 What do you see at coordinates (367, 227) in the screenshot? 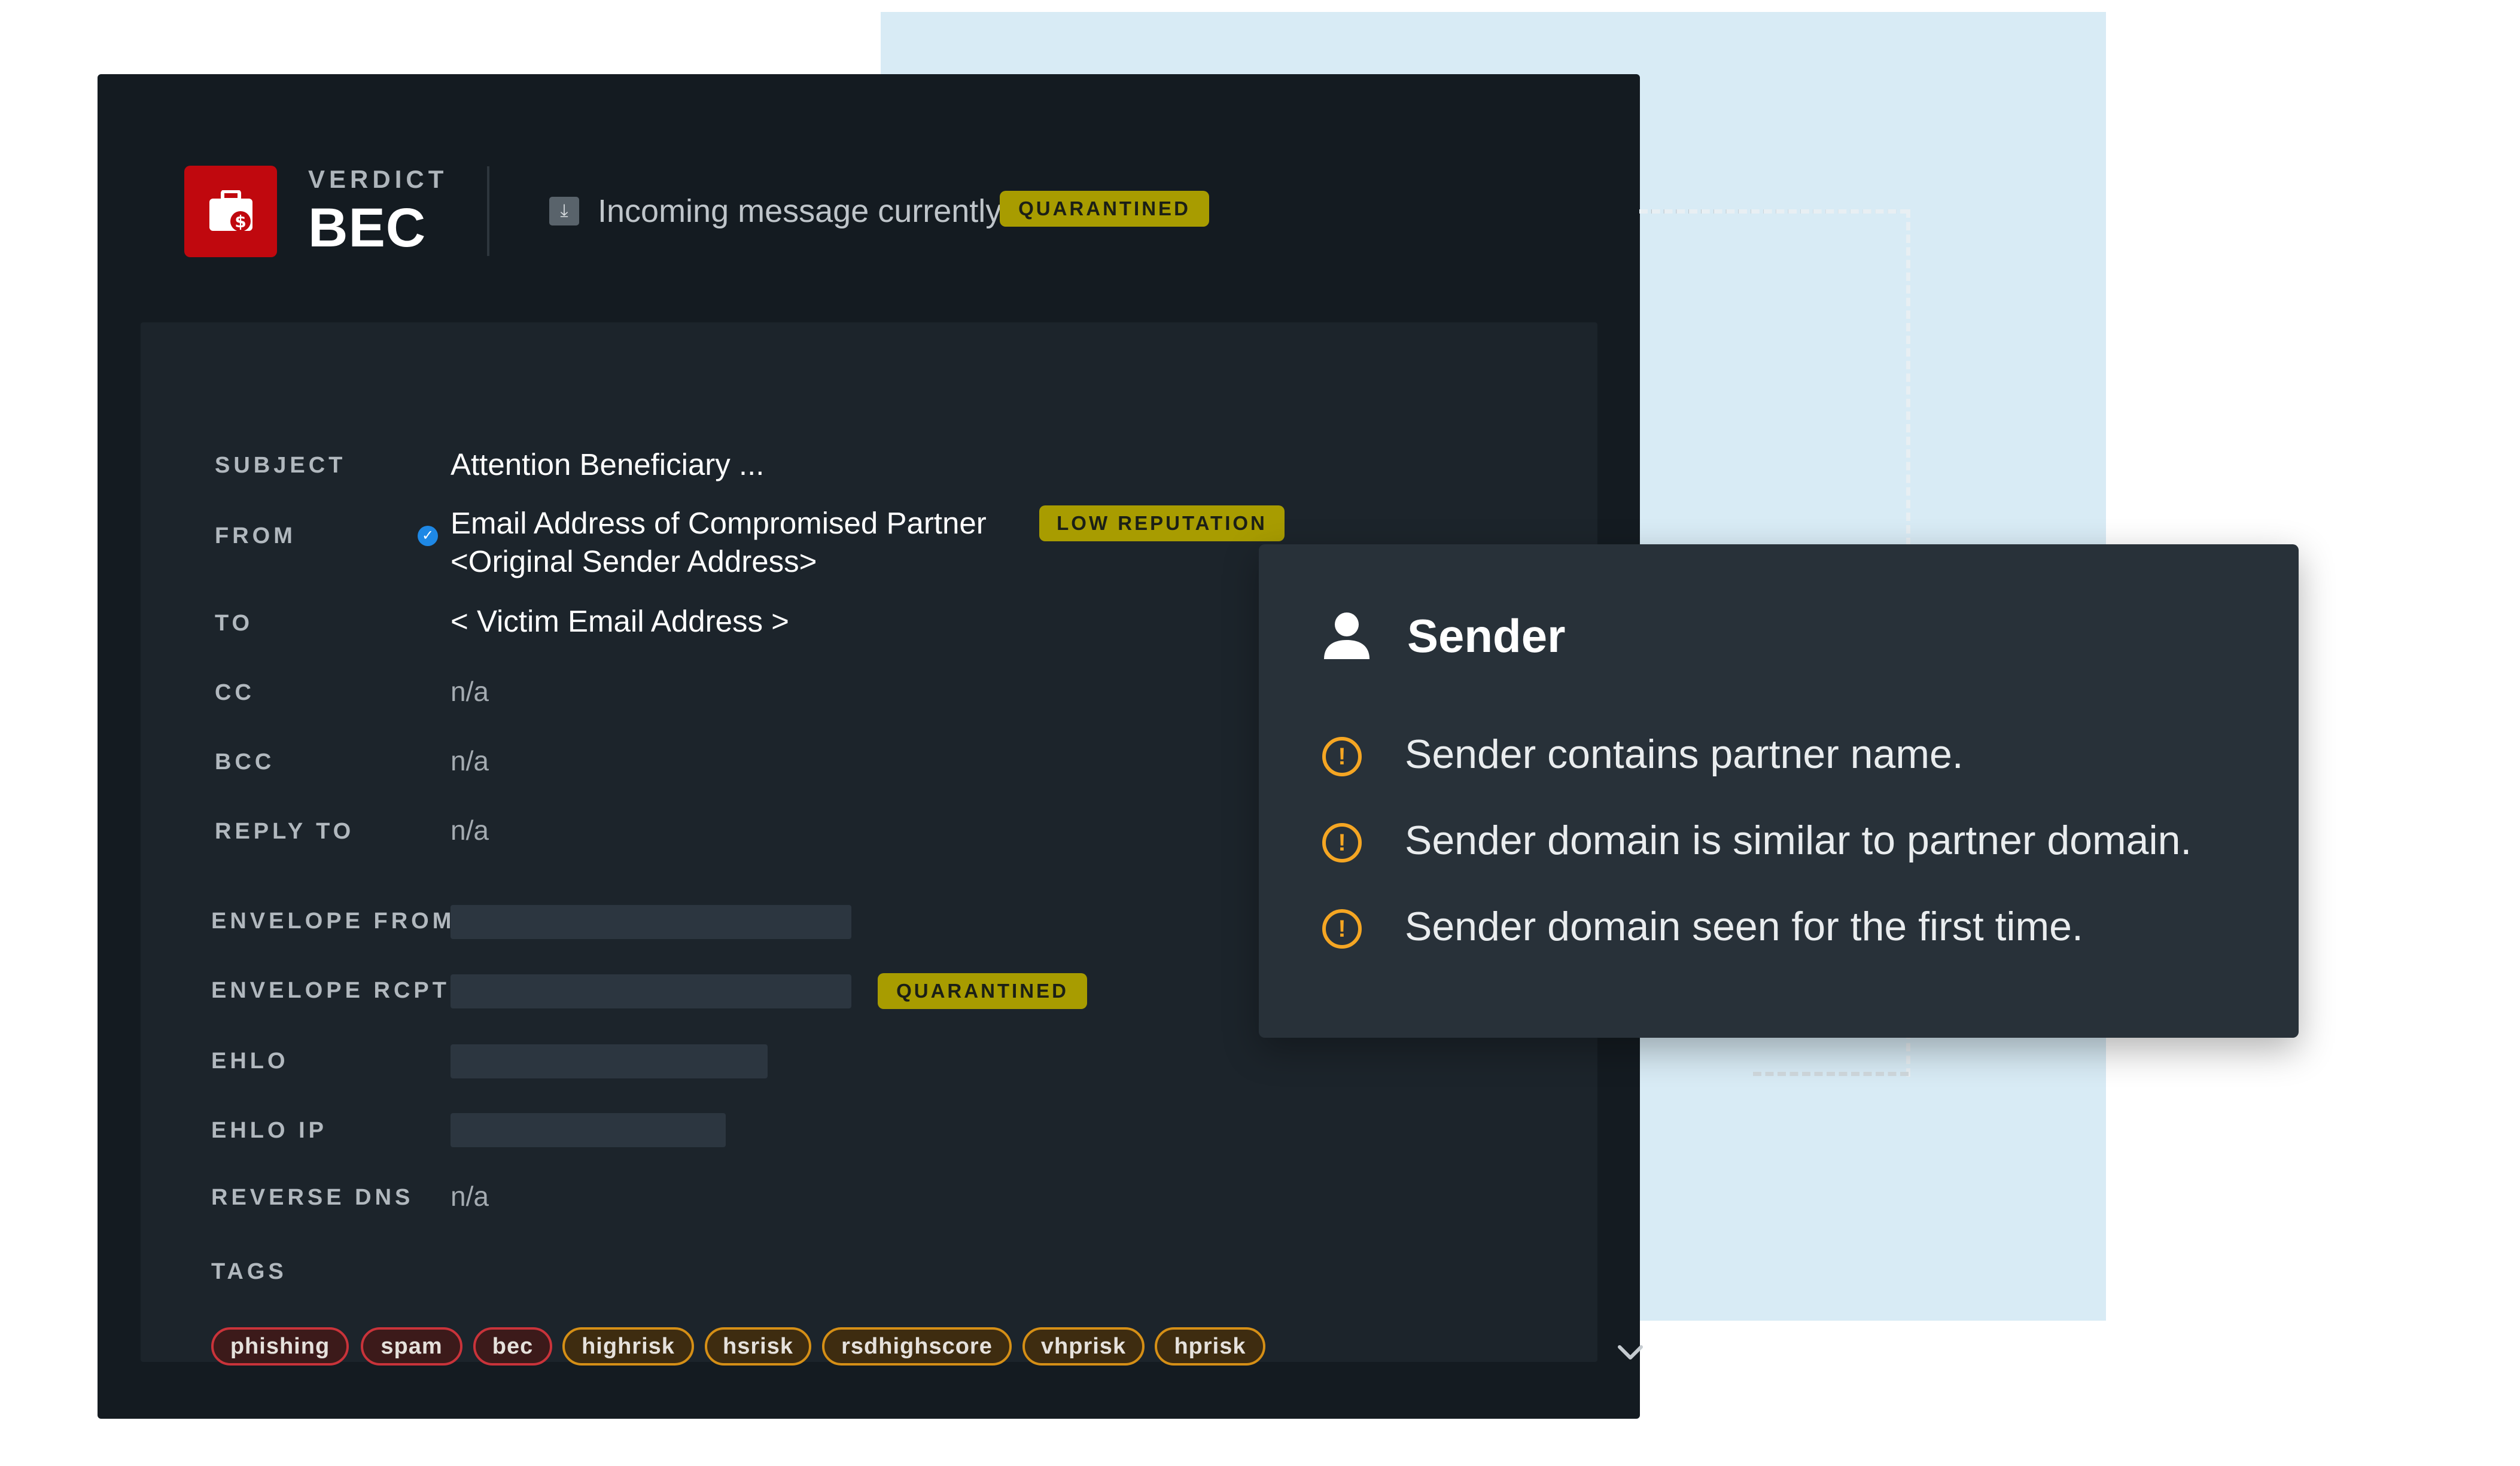
I see `verdict-value: BEC` at bounding box center [367, 227].